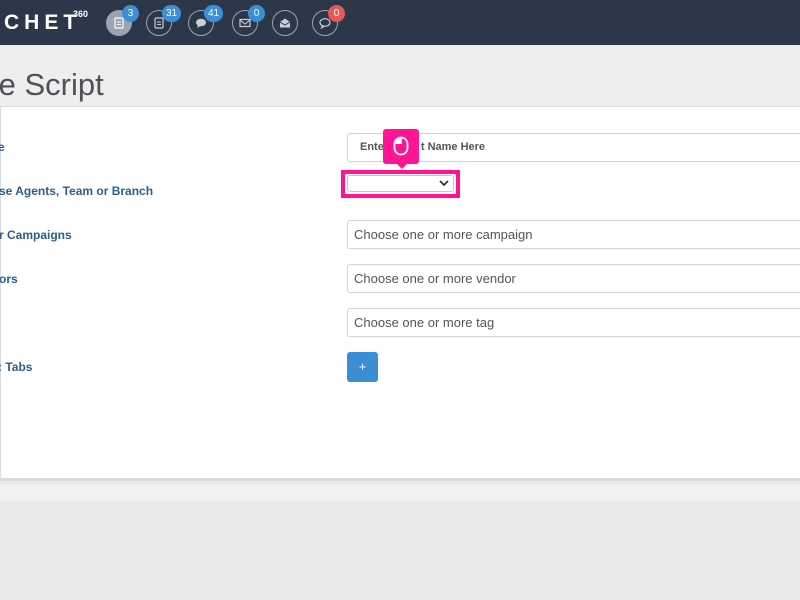  Describe the element at coordinates (372, 147) in the screenshot. I see `script-name-value: Ente` at that location.